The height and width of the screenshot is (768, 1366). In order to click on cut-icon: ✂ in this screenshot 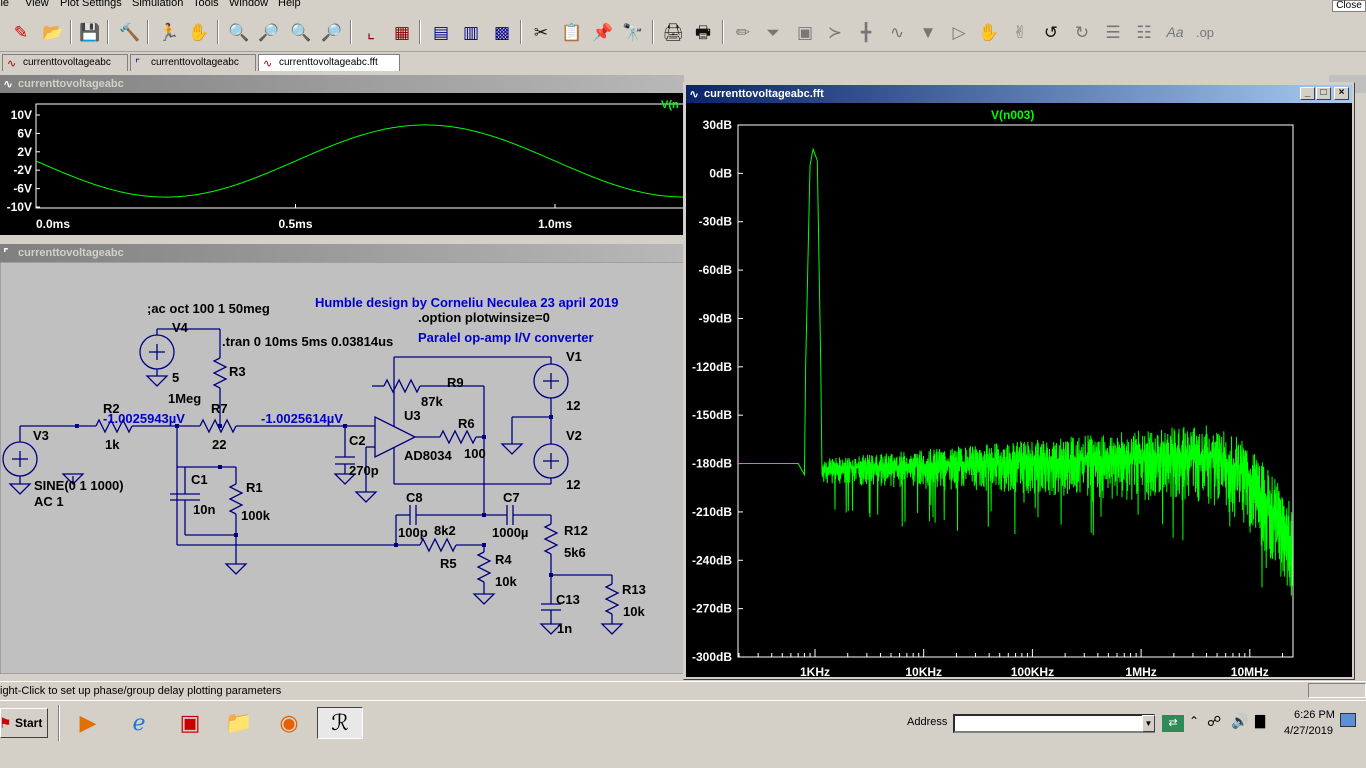, I will do `click(541, 32)`.